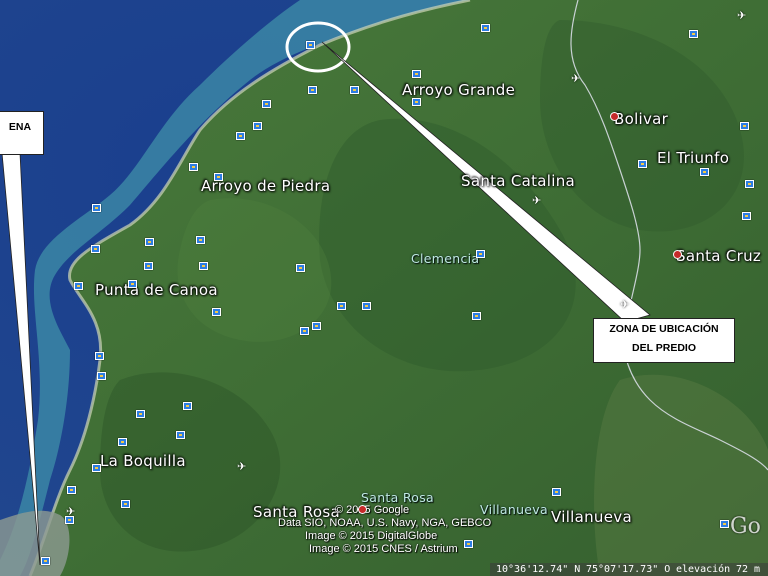 This screenshot has height=576, width=768. I want to click on copyright-line1: © 2015 Google, so click(372, 510).